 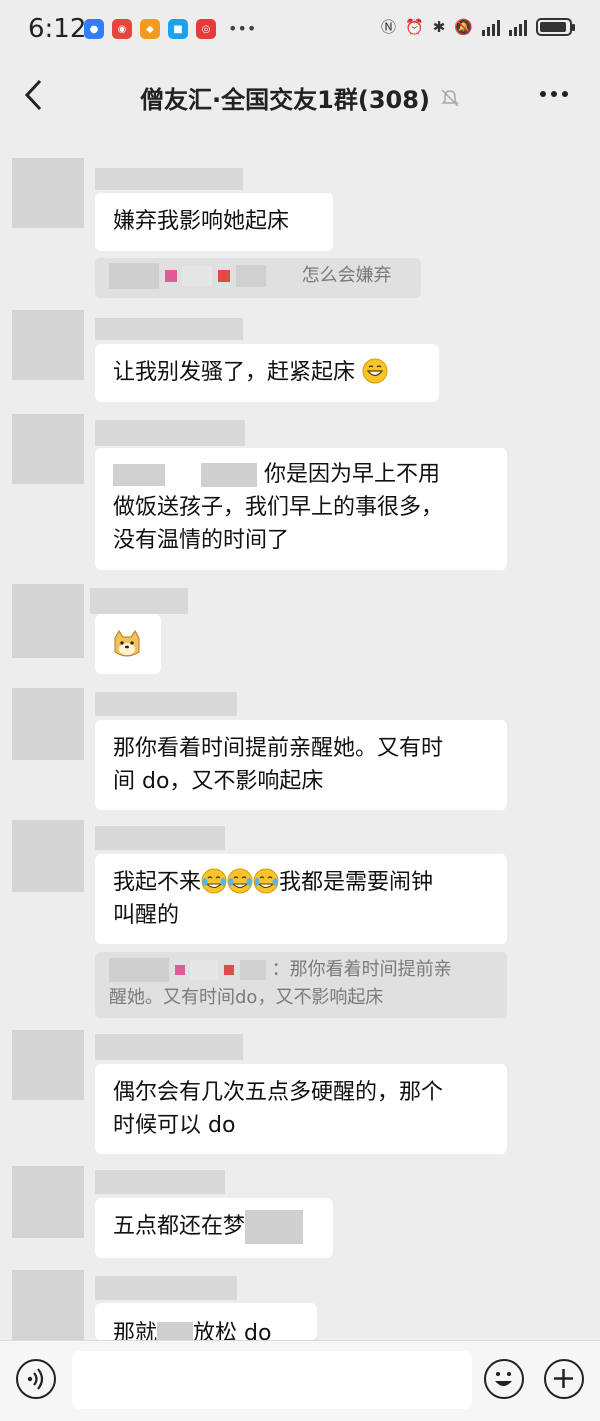 What do you see at coordinates (57, 29) in the screenshot?
I see `status-time: 6:12` at bounding box center [57, 29].